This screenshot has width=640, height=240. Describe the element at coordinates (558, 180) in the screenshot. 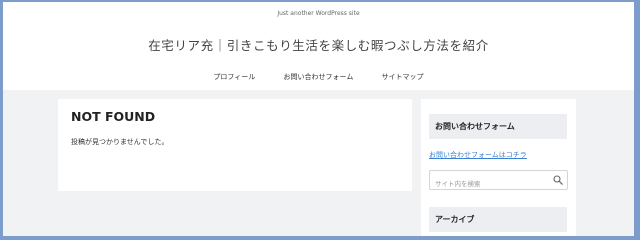

I see `search-icon` at that location.